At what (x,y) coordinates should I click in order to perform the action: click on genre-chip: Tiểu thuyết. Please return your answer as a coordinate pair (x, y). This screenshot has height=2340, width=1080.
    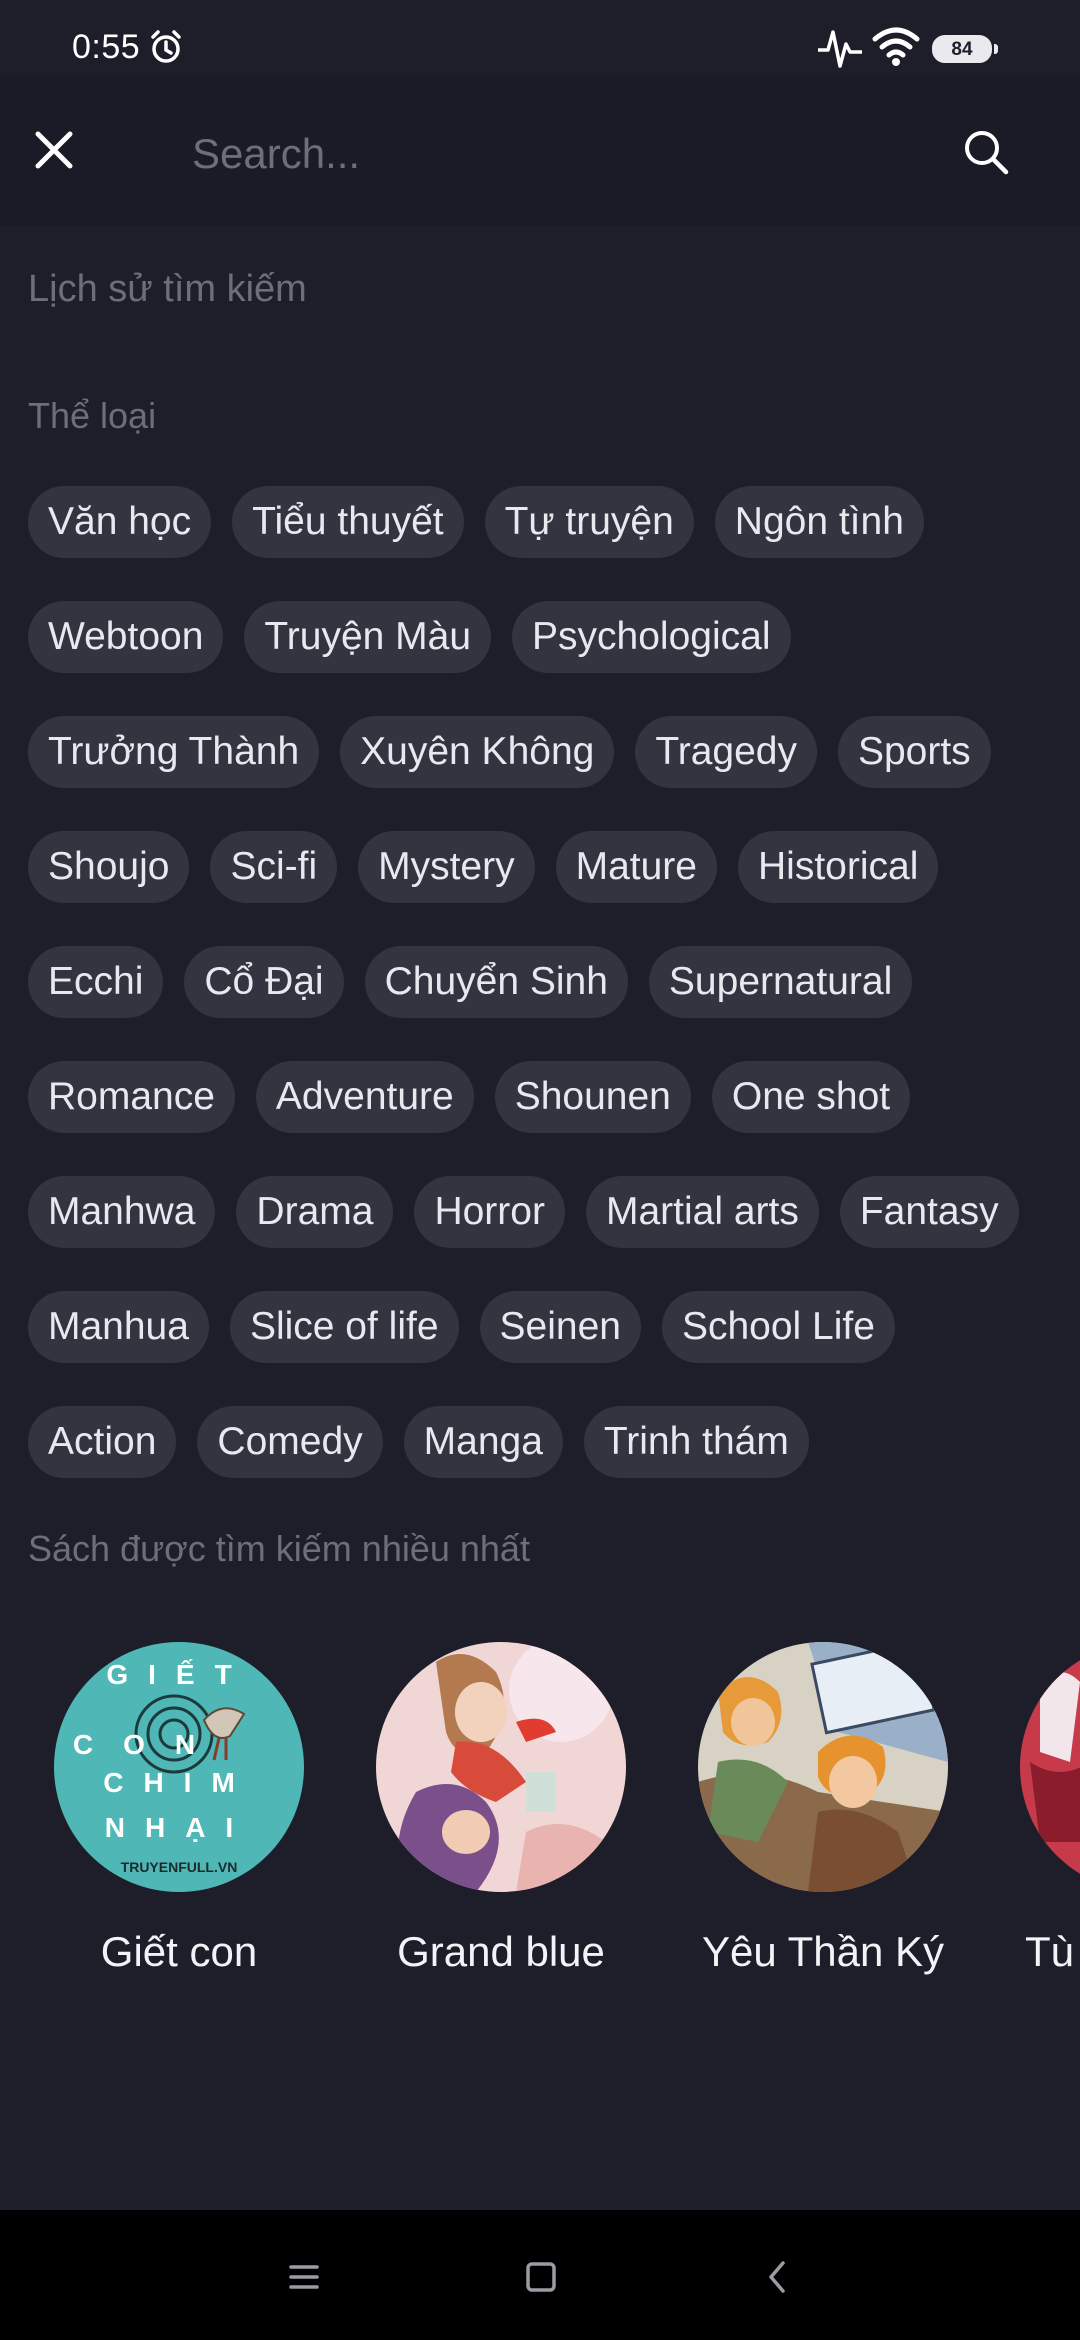
    Looking at the image, I should click on (348, 522).